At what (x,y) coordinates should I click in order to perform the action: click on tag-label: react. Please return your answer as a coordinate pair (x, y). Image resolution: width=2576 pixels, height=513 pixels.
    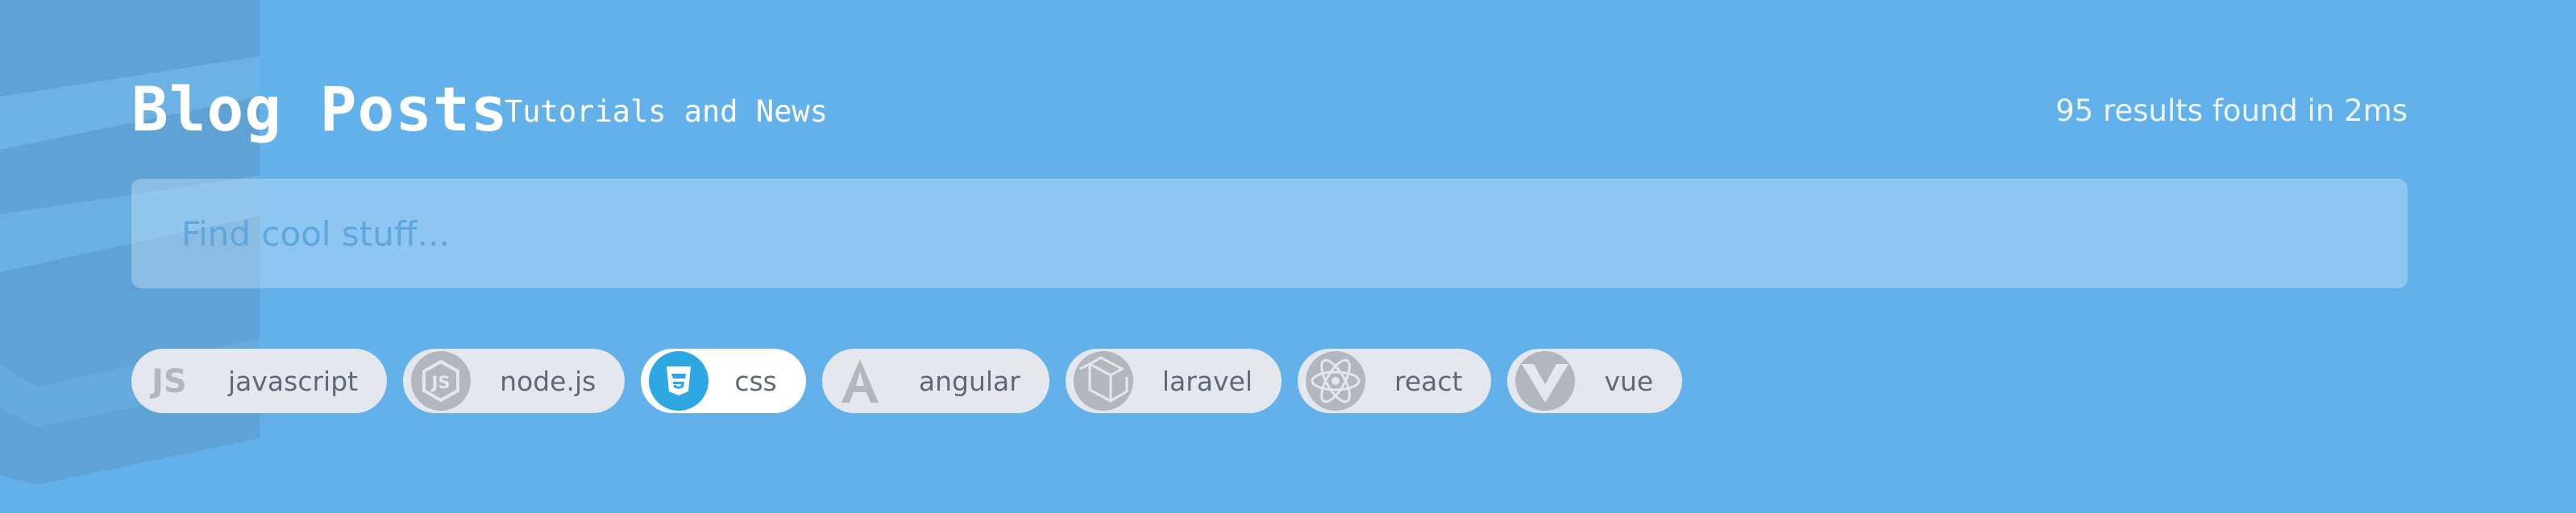
    Looking at the image, I should click on (1428, 381).